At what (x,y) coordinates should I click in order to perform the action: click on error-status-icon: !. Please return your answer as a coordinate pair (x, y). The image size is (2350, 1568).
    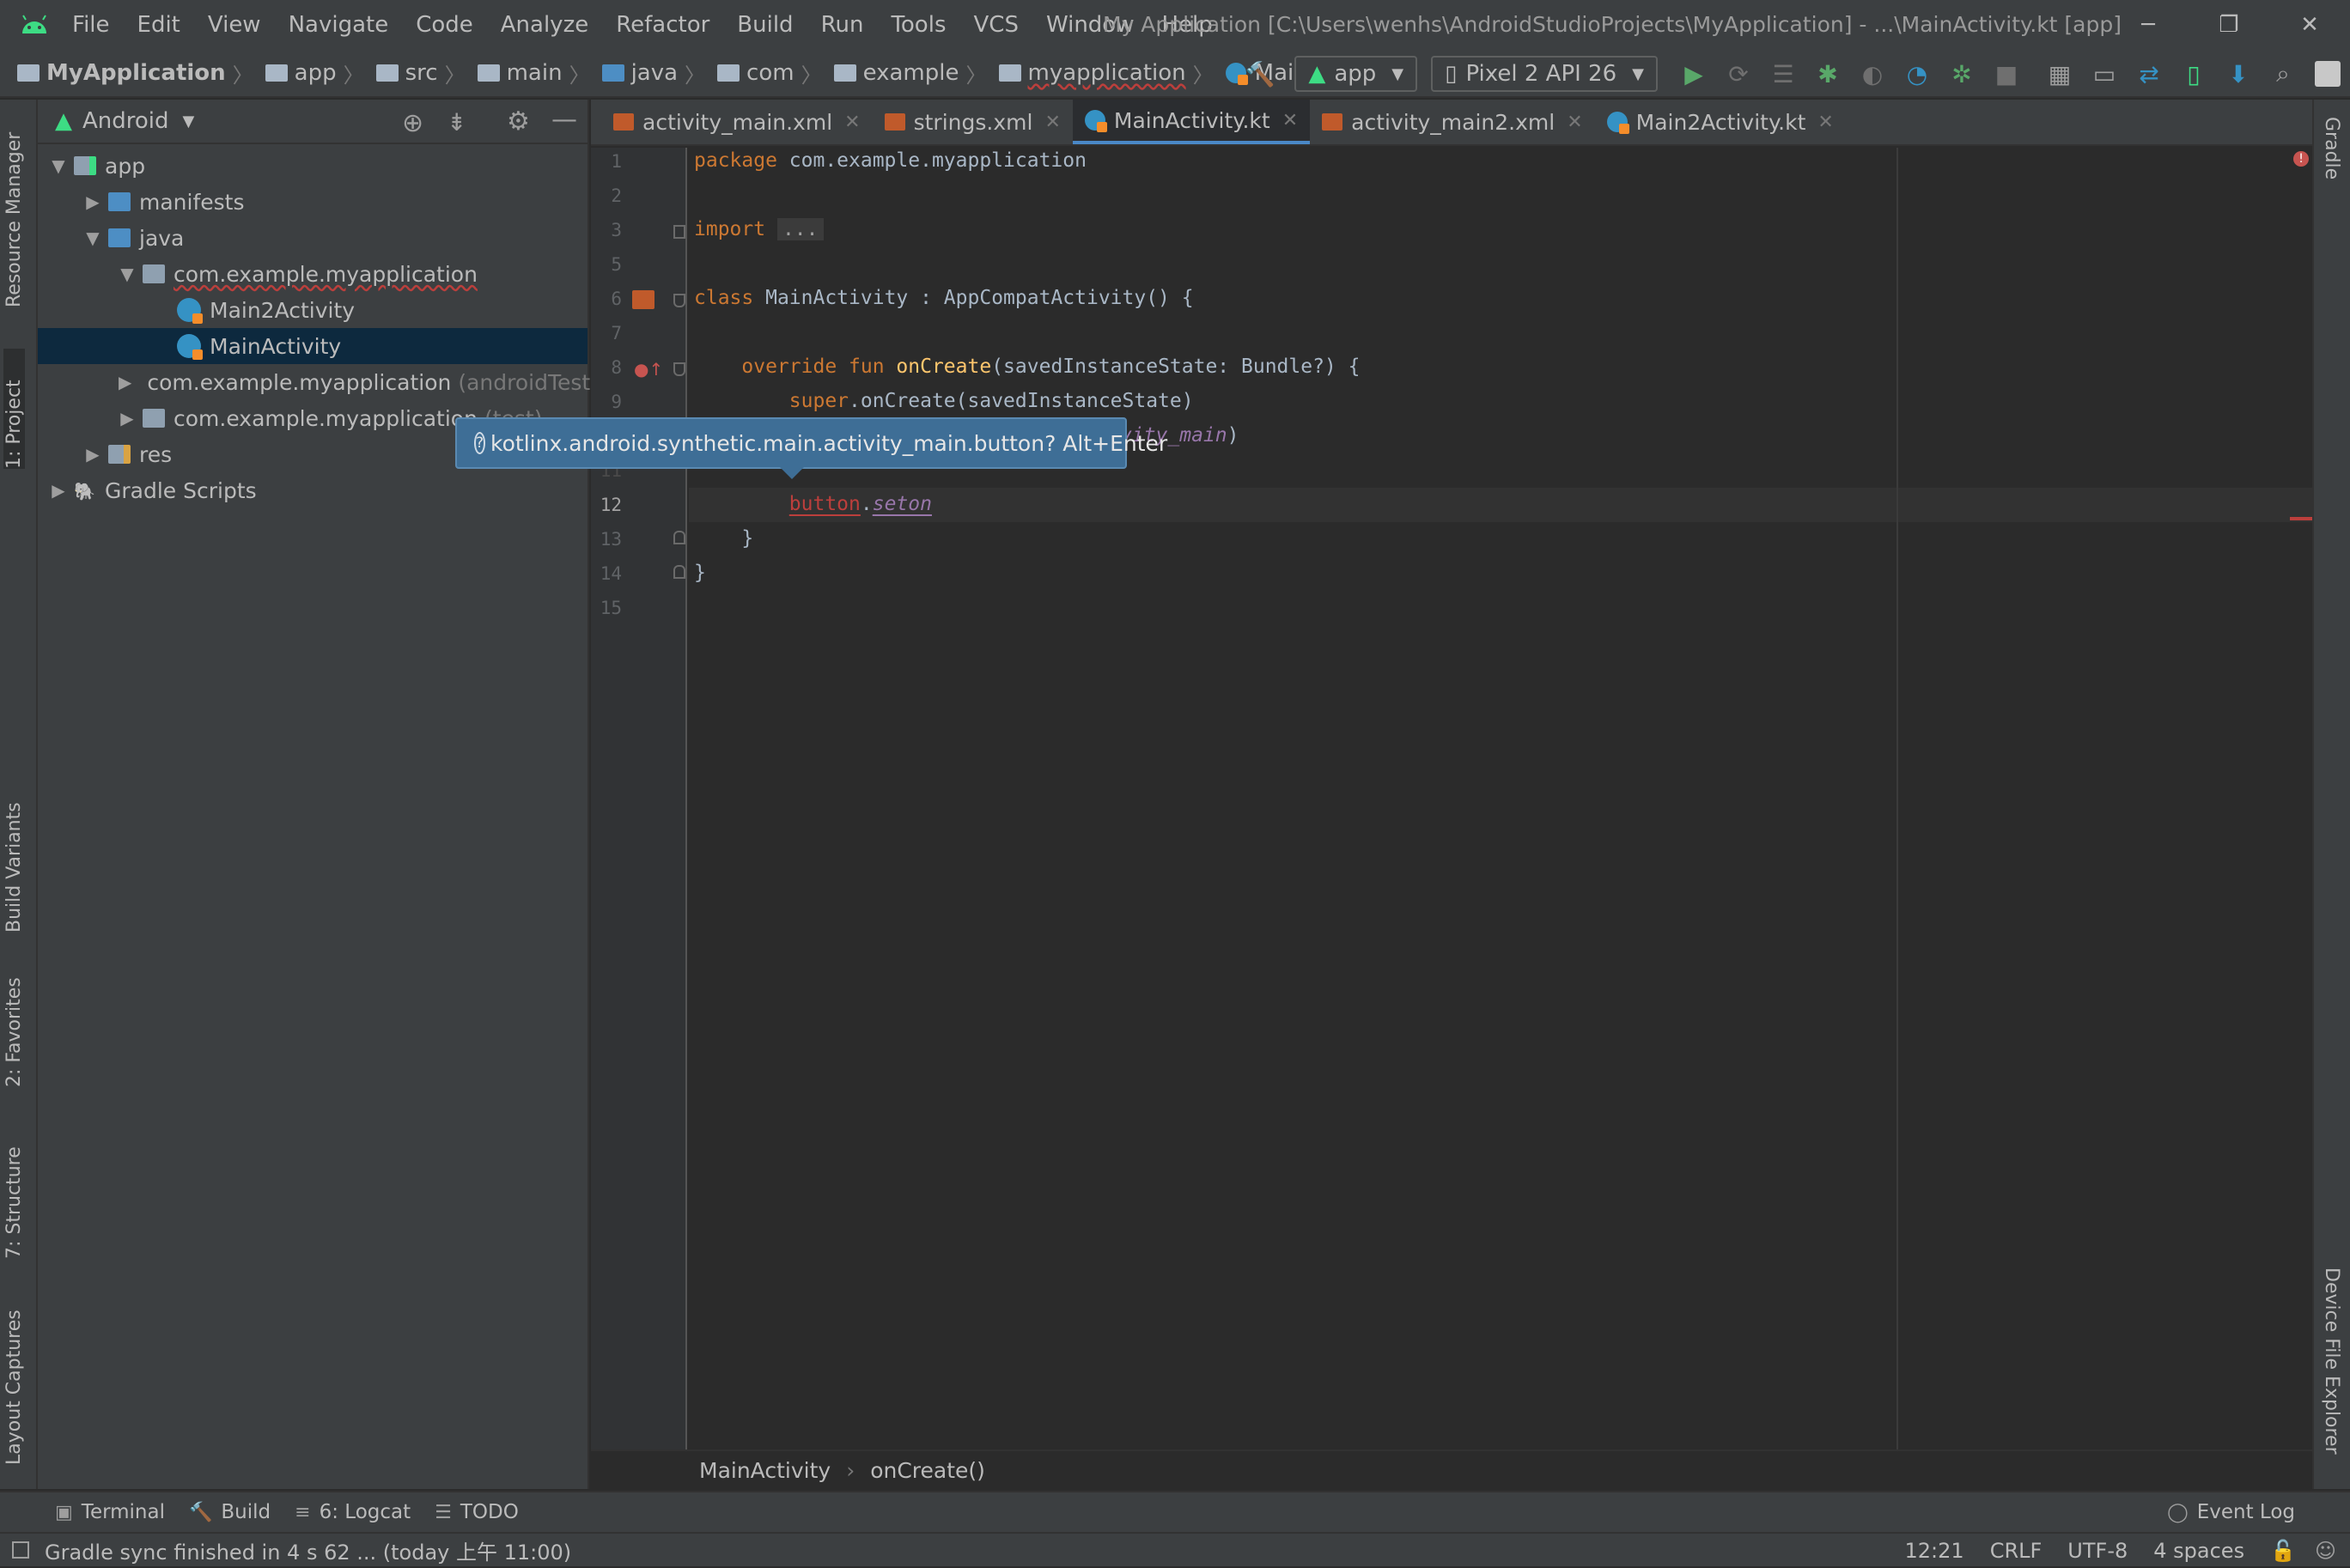
    Looking at the image, I should click on (2301, 159).